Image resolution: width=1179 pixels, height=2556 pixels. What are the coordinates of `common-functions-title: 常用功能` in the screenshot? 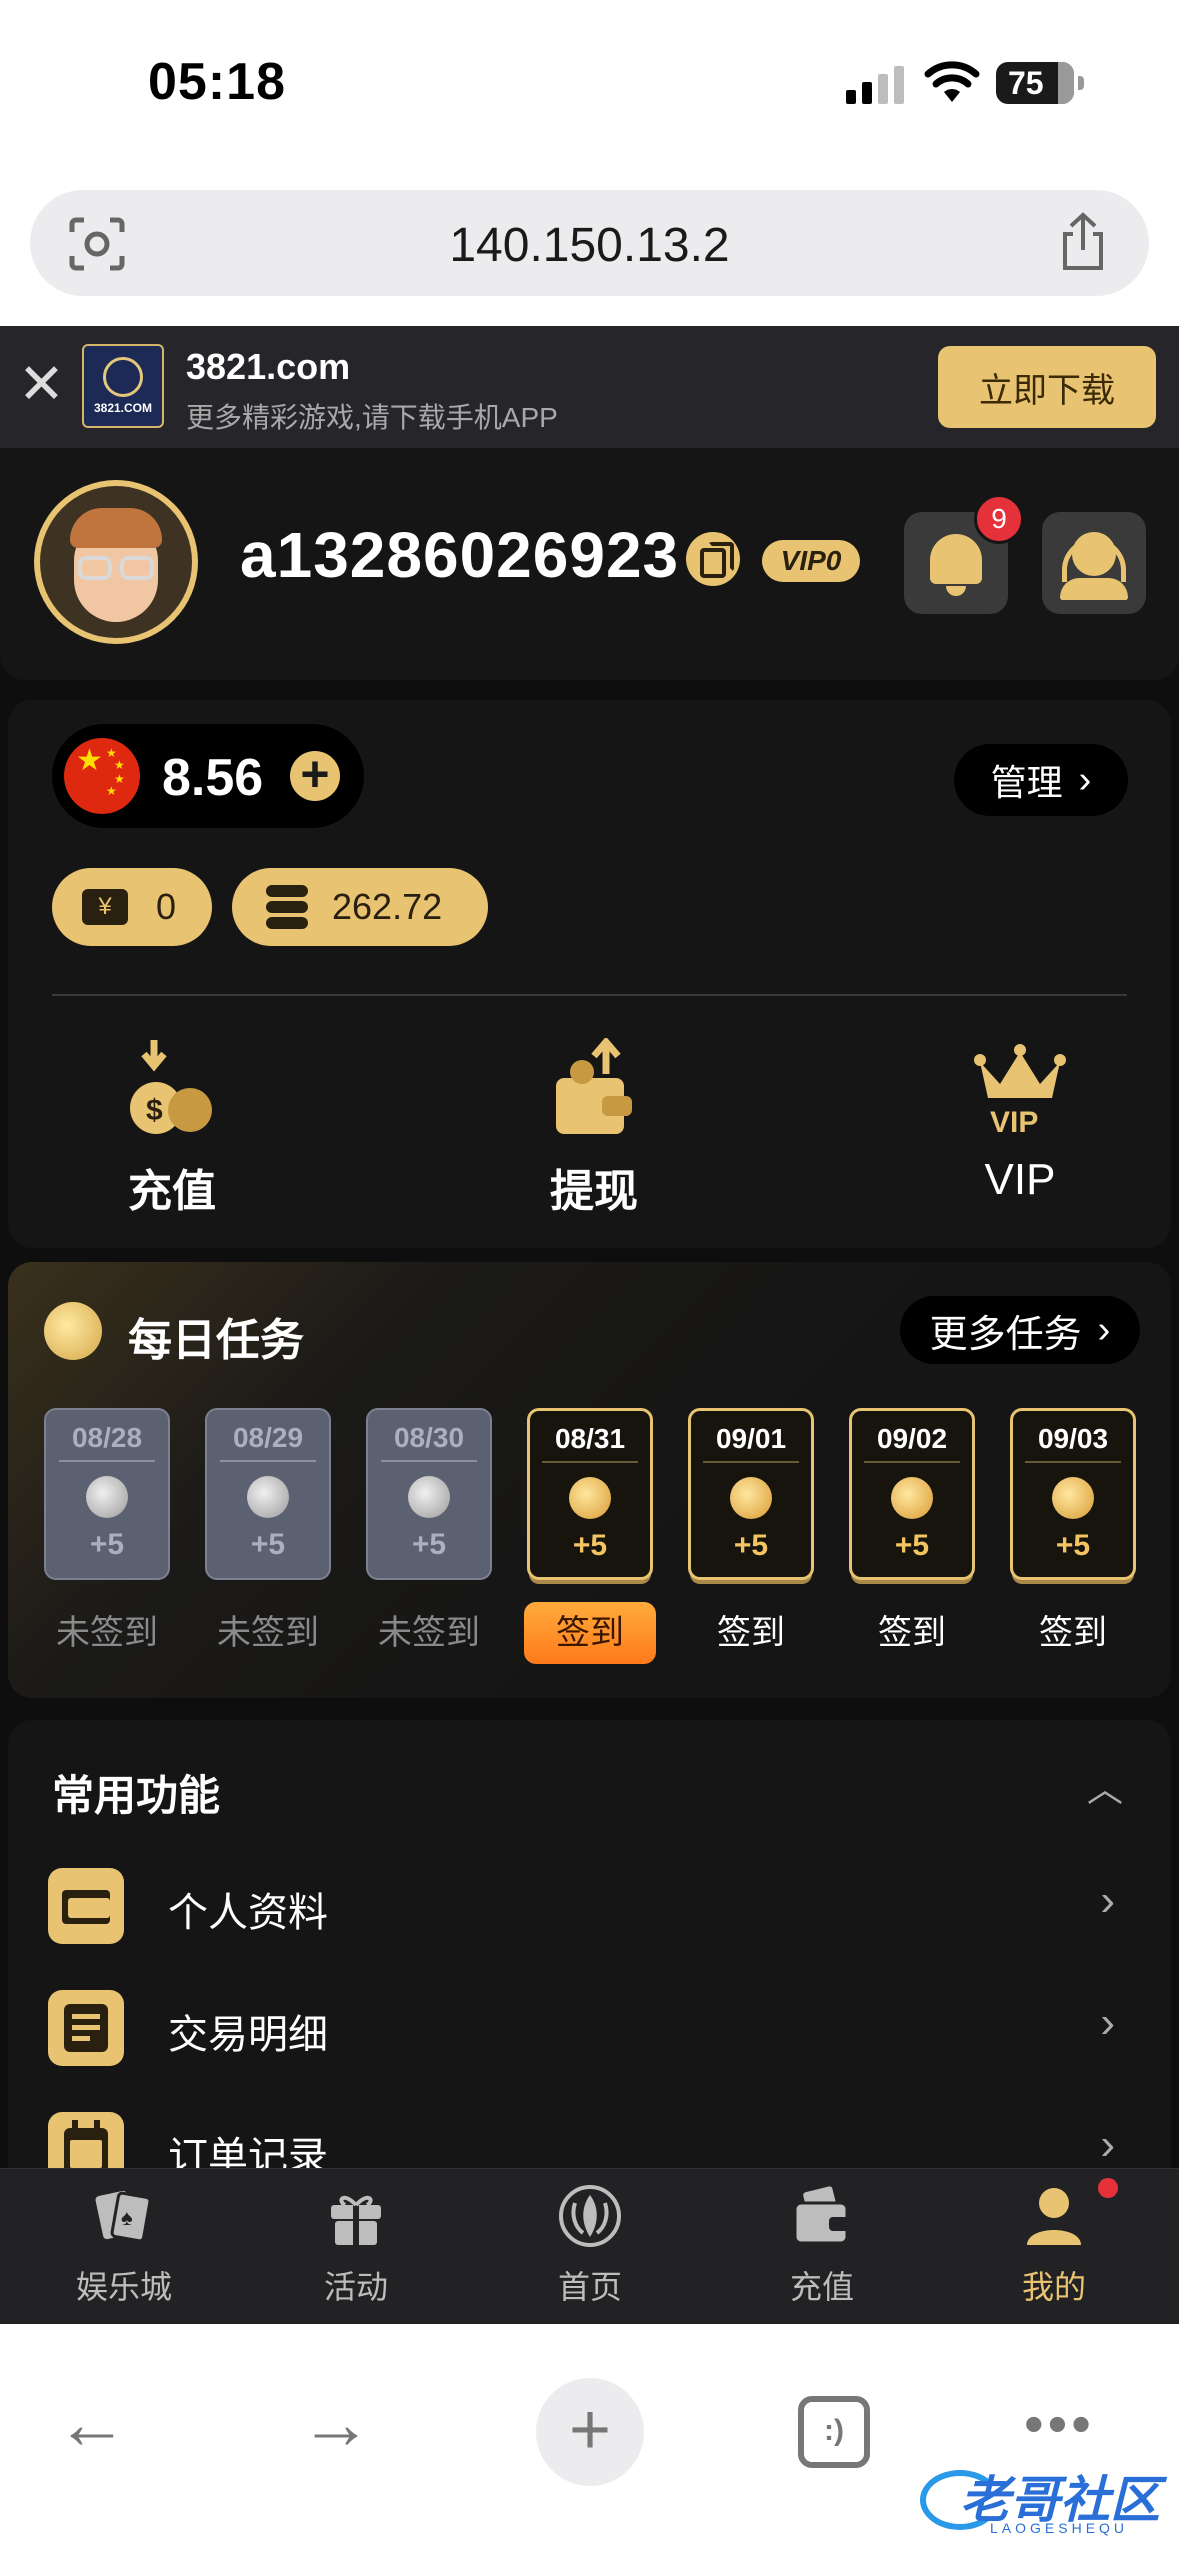 It's located at (136, 1795).